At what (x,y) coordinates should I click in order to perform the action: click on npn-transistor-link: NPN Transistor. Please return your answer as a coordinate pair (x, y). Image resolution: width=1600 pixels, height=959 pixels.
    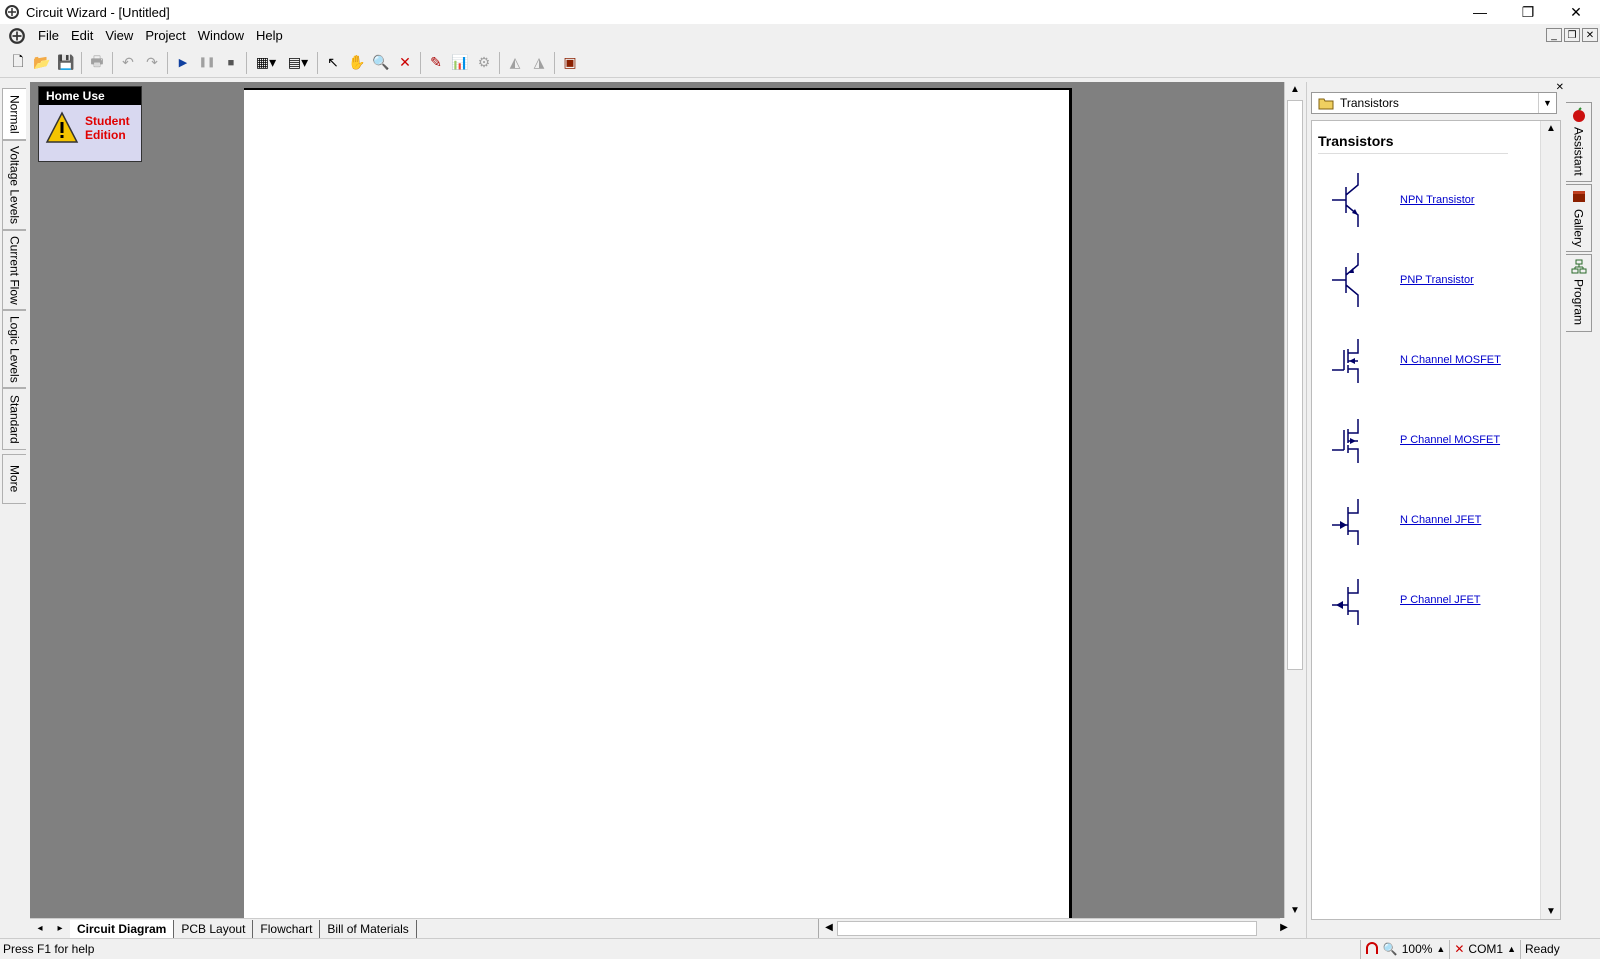
    Looking at the image, I should click on (1437, 200).